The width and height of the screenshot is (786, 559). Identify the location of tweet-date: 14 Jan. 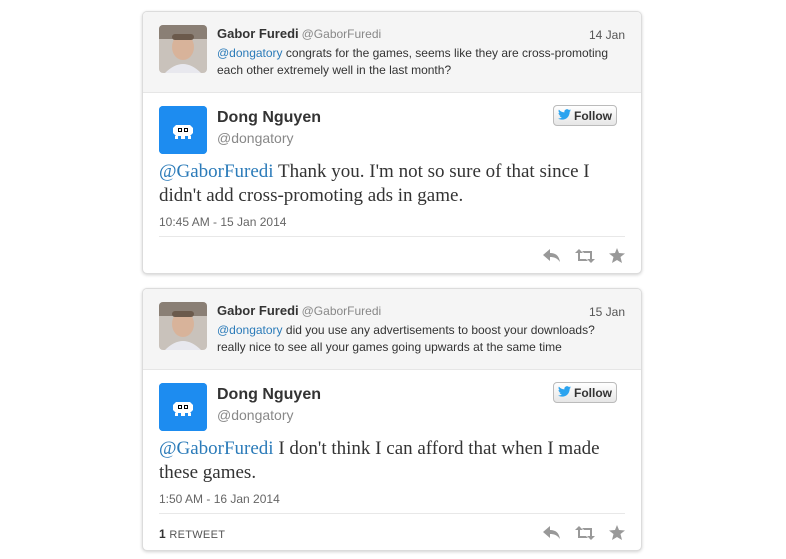
(607, 35).